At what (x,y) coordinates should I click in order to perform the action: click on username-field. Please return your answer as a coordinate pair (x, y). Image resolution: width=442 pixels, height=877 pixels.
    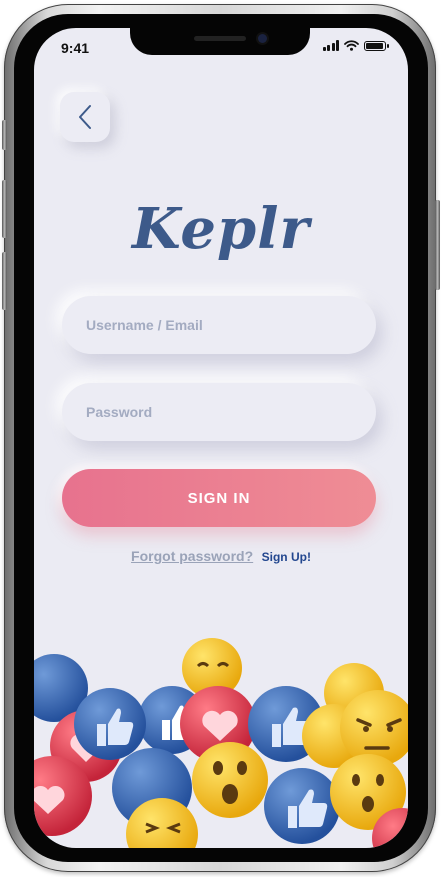
    Looking at the image, I should click on (219, 325).